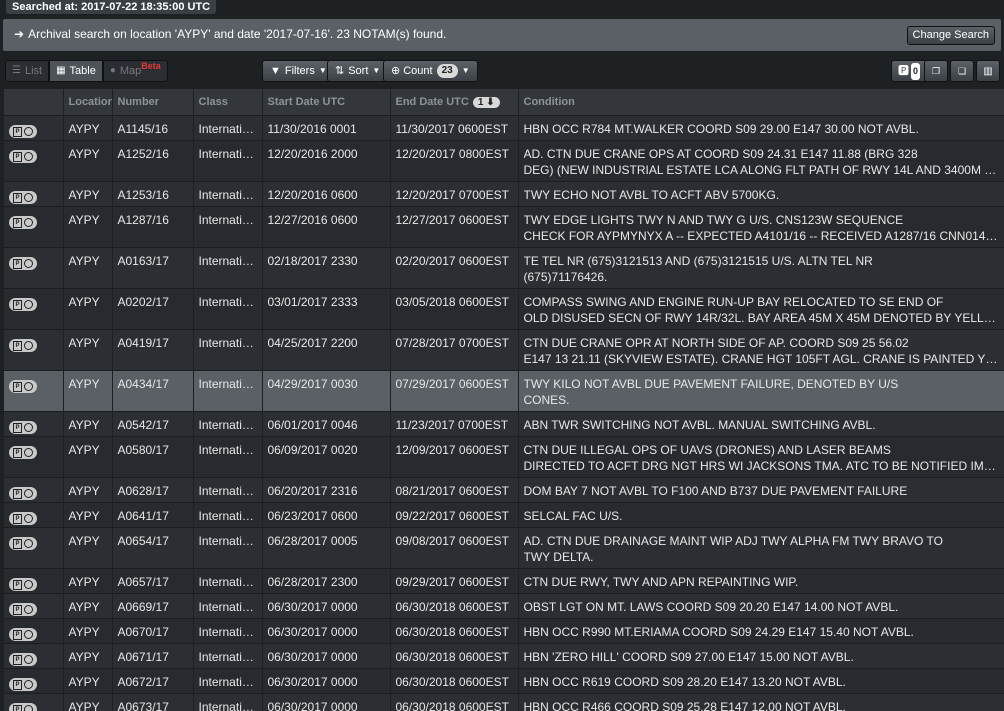 The width and height of the screenshot is (1004, 711). I want to click on list-view-button: ☰ List, so click(27, 71).